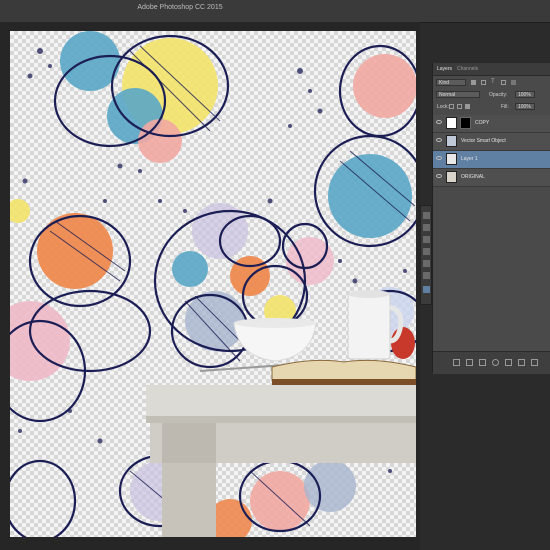 The image size is (550, 550). I want to click on filter-type-icon: T, so click(493, 82).